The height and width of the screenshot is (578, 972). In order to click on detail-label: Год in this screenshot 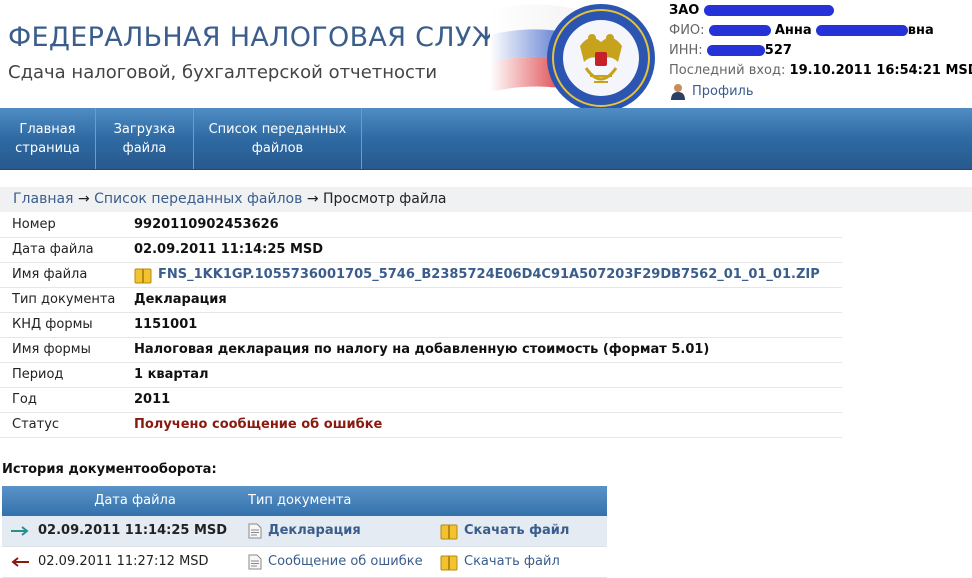, I will do `click(24, 399)`.